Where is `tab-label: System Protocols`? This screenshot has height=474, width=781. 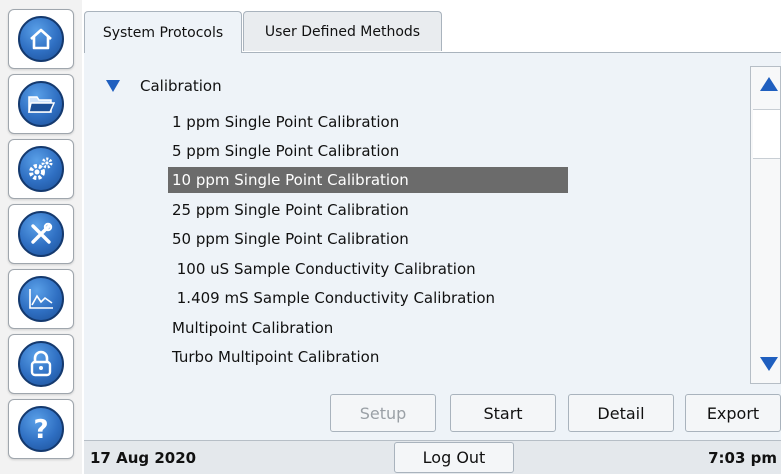 tab-label: System Protocols is located at coordinates (163, 32).